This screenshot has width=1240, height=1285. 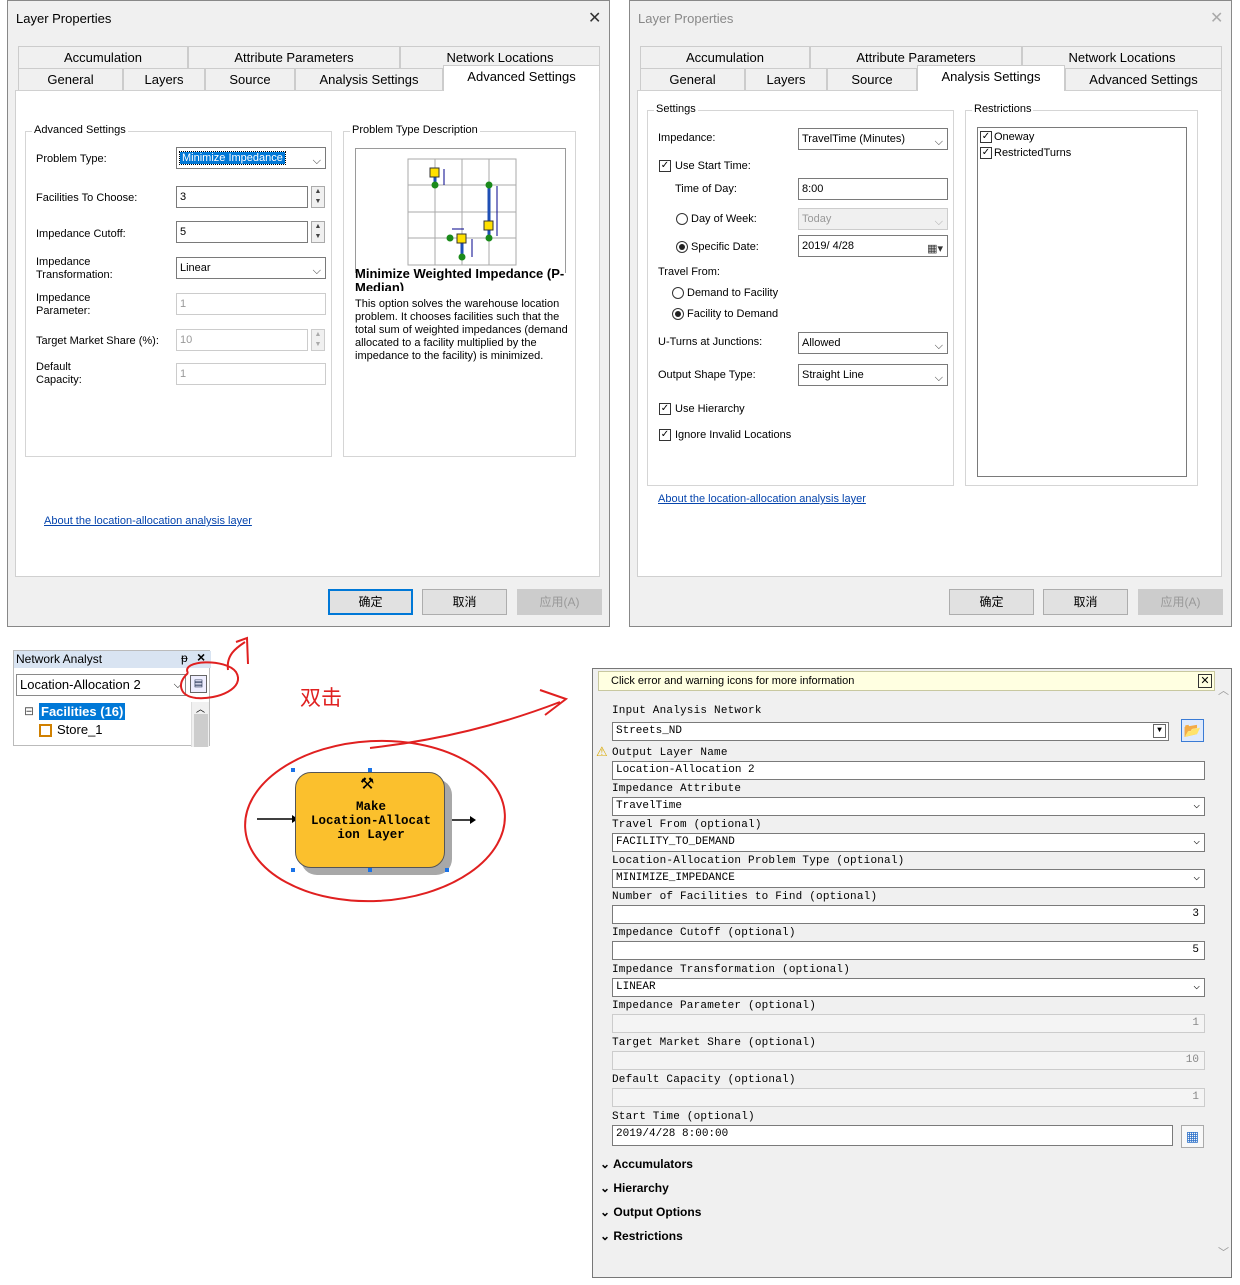 I want to click on section-label: Hierarchy, so click(x=641, y=1188).